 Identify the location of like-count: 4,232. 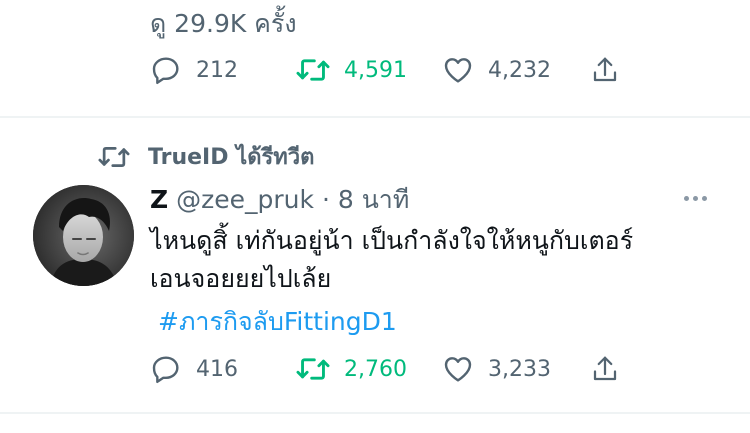
(519, 70).